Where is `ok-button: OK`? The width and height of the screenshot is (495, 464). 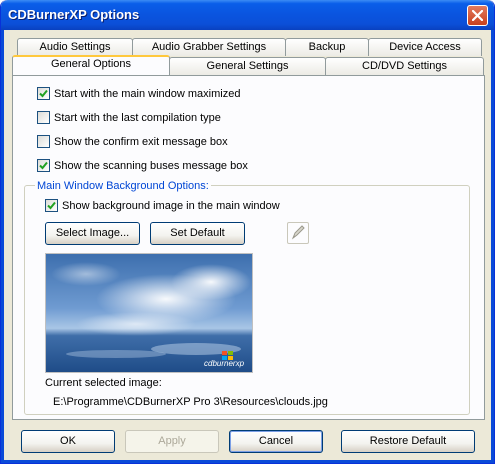 ok-button: OK is located at coordinates (68, 441).